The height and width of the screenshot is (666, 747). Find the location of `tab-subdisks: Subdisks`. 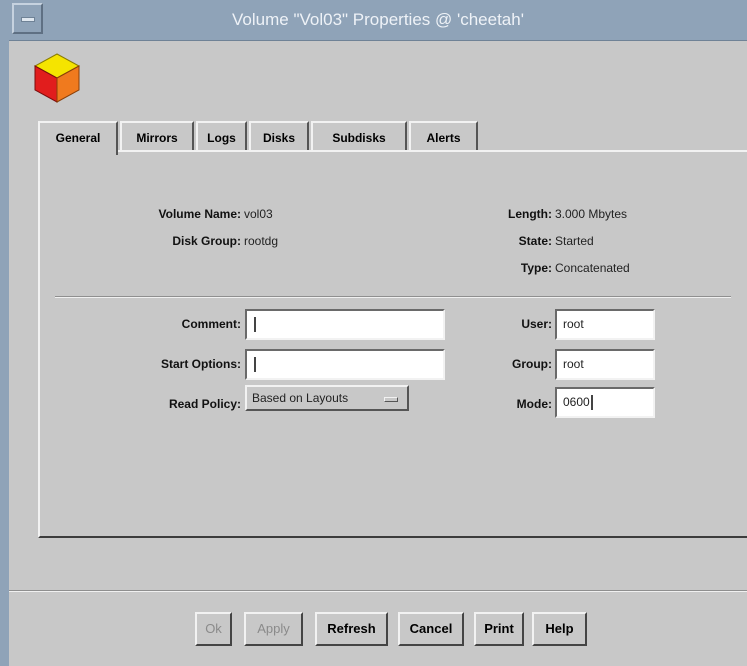

tab-subdisks: Subdisks is located at coordinates (359, 136).